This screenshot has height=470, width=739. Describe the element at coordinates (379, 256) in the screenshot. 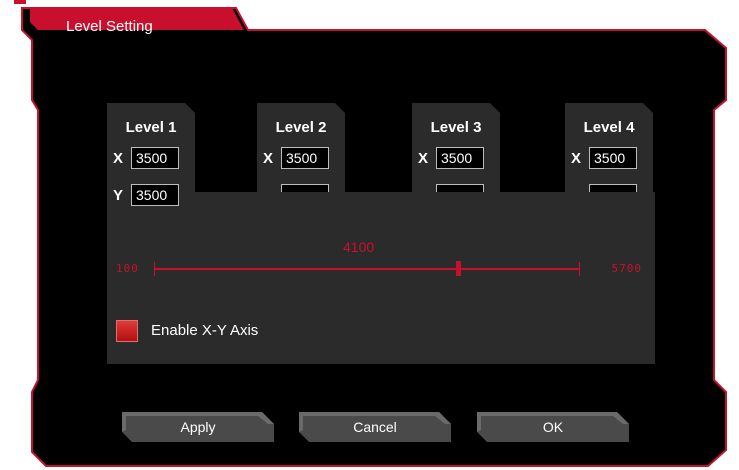

I see `dpi-slider: 4100 100 5700` at that location.